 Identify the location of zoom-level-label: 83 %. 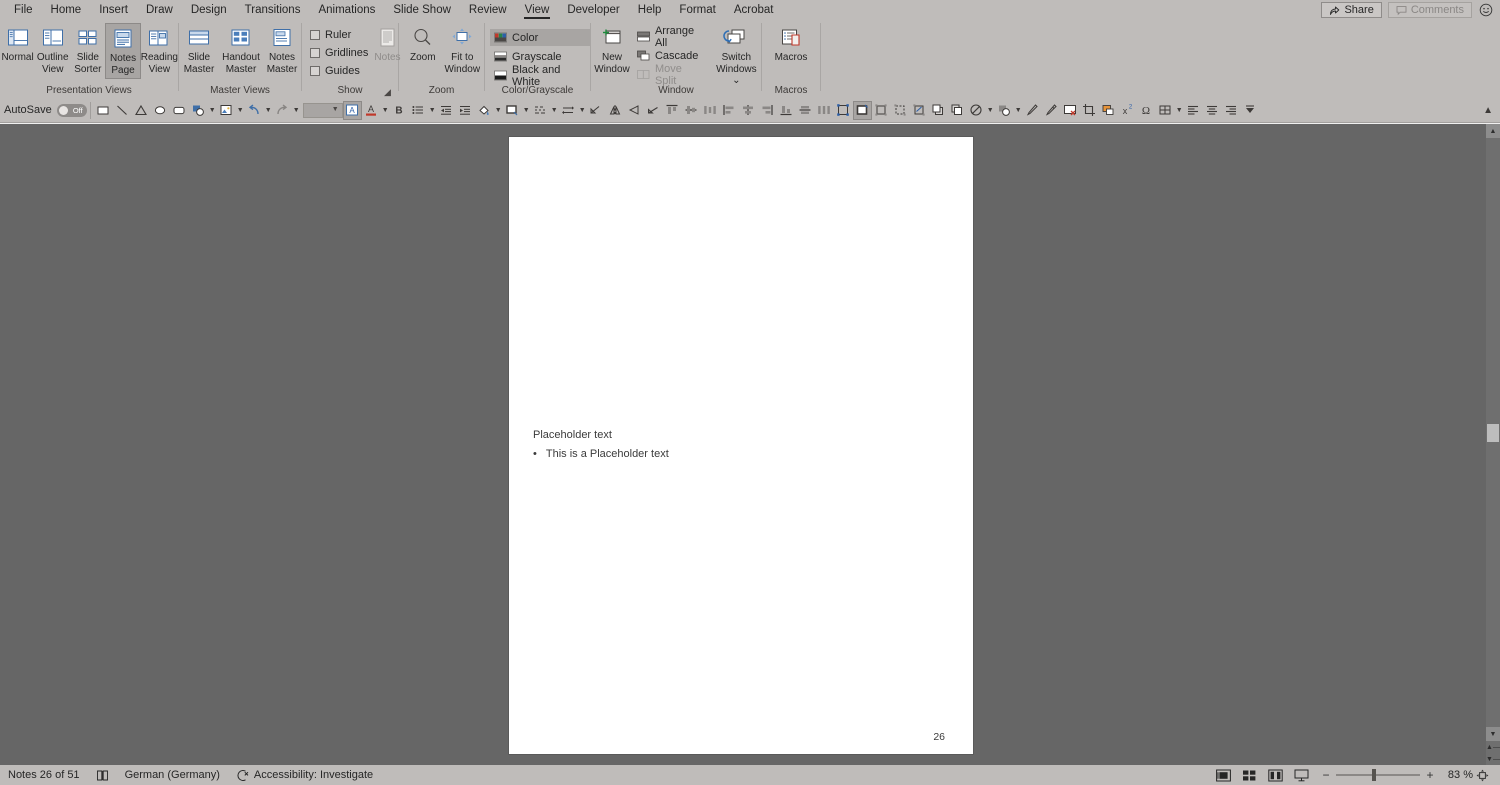
(1459, 775).